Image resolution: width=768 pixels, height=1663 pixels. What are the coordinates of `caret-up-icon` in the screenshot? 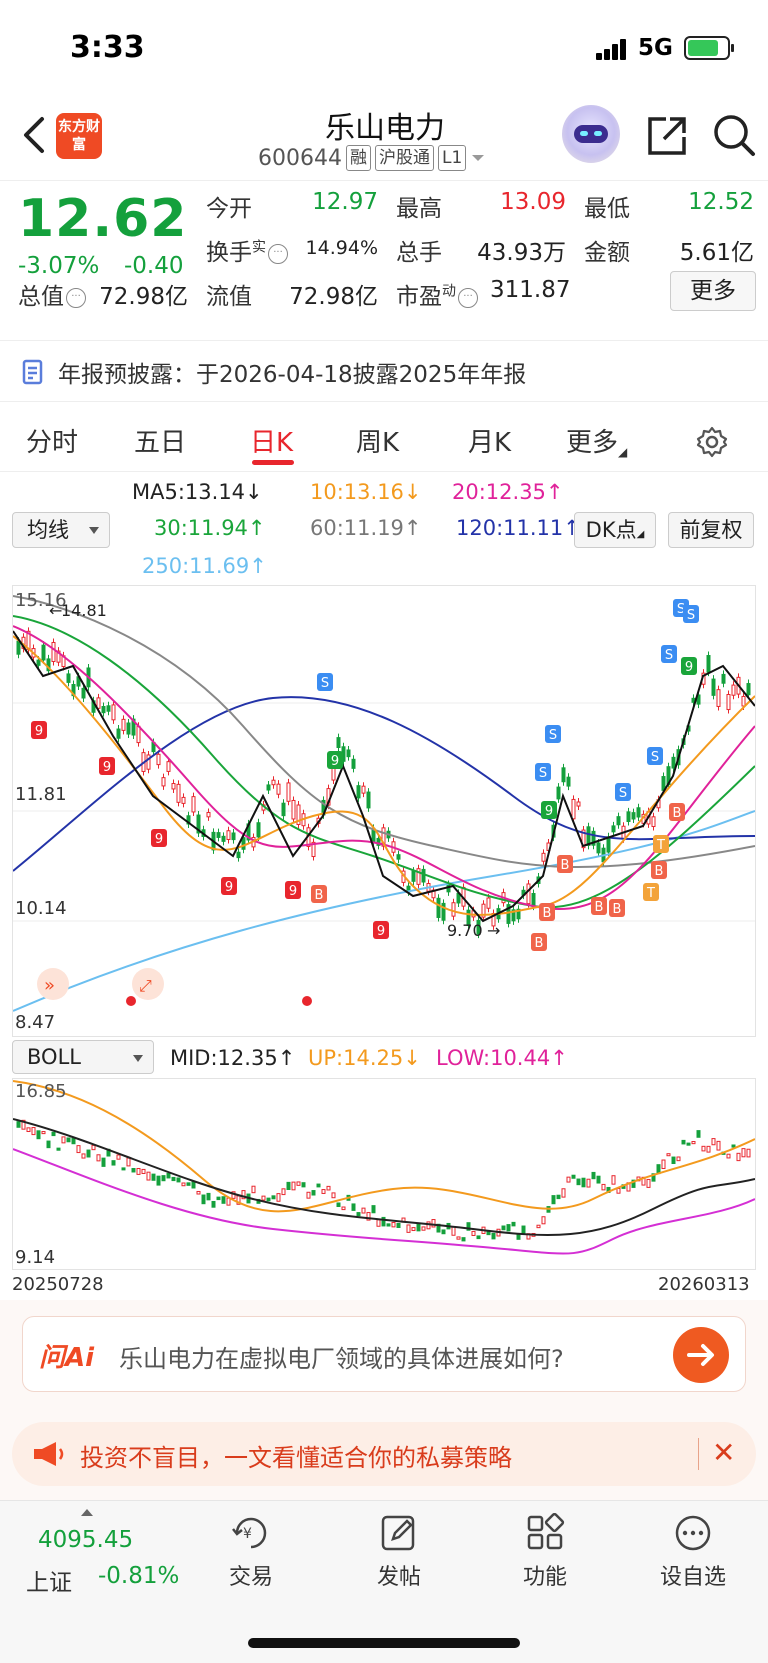 It's located at (87, 1512).